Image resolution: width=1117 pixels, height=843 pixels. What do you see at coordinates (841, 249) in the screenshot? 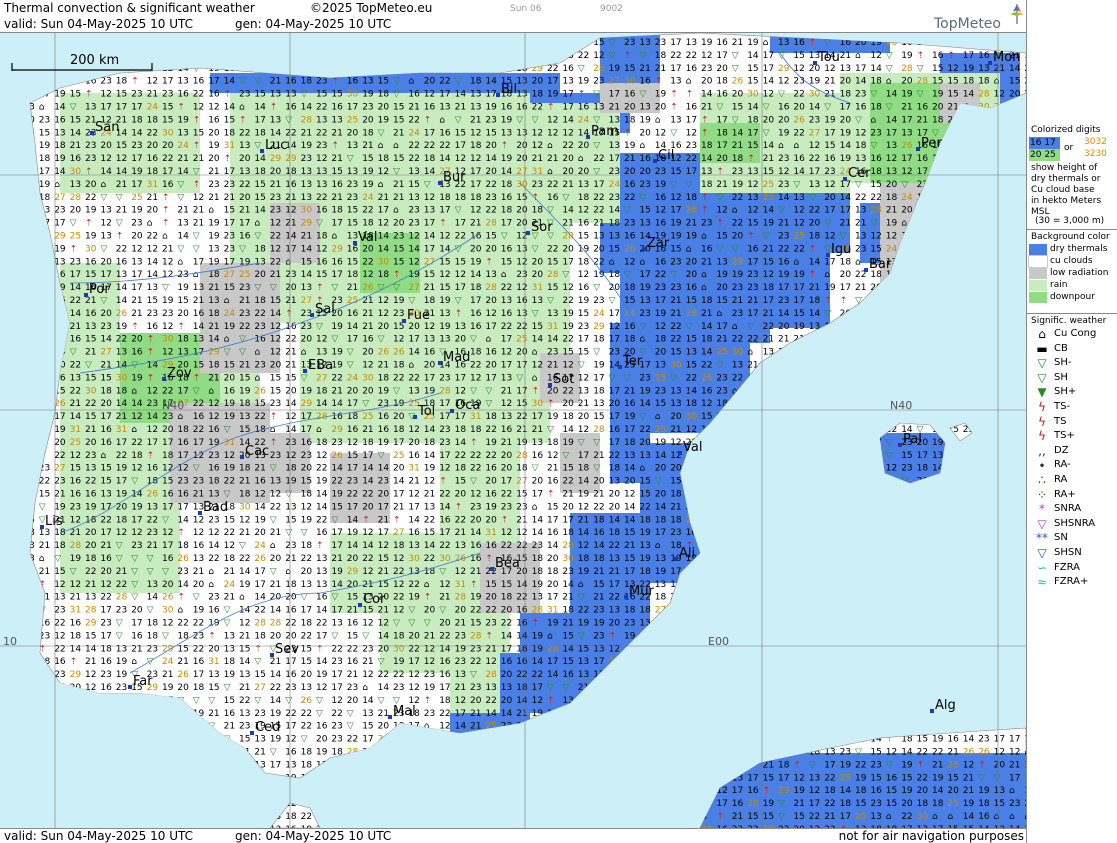
I see `city-label: Igu` at bounding box center [841, 249].